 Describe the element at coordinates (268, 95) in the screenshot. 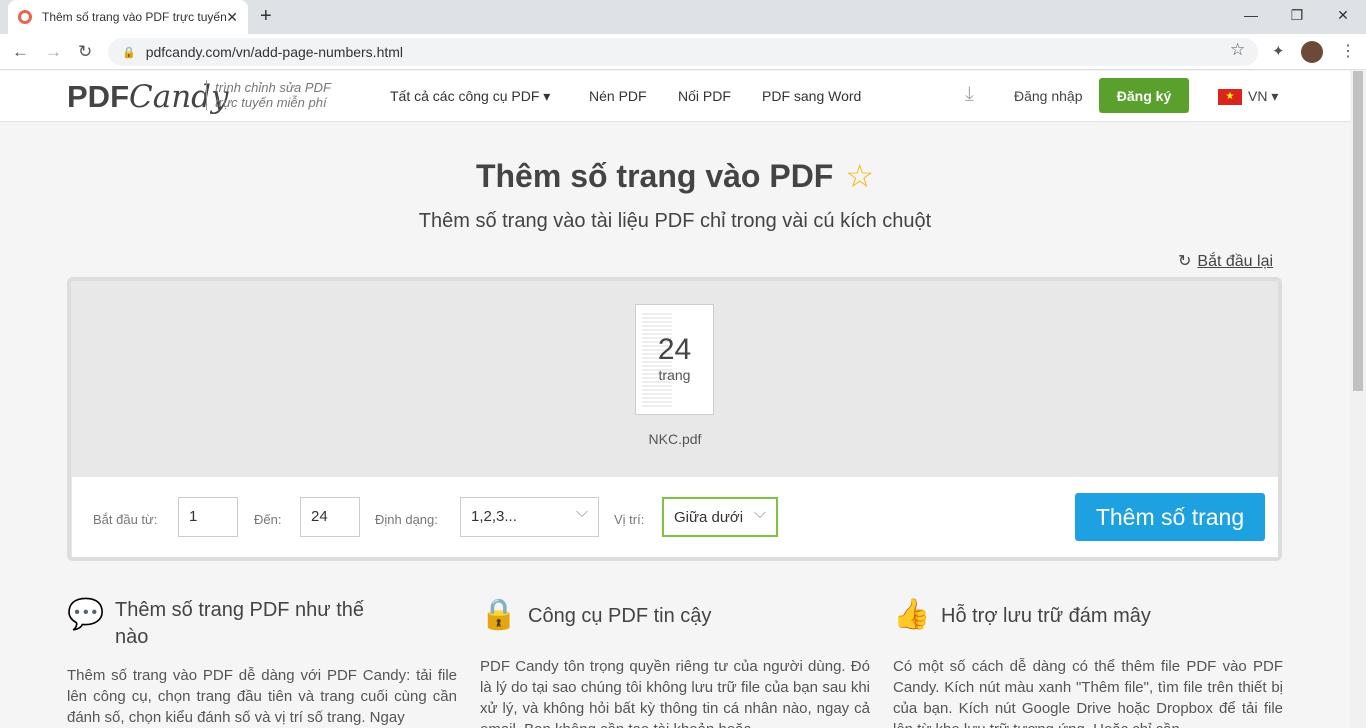

I see `tagline: trình chỉnh sửa PDF trực tuyến miễn phí` at that location.